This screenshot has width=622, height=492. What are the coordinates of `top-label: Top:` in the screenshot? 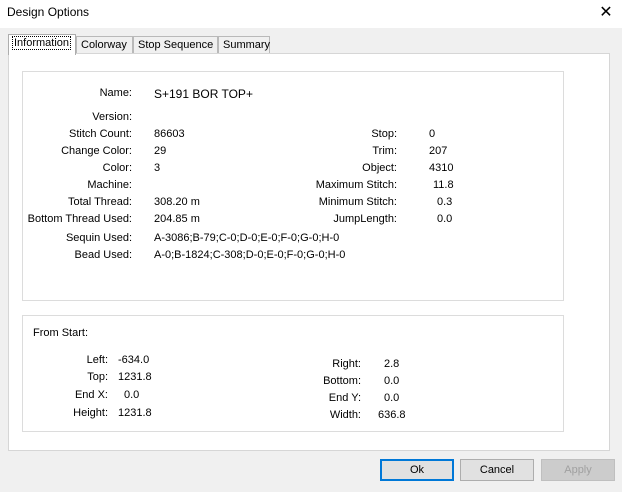 It's located at (97, 377).